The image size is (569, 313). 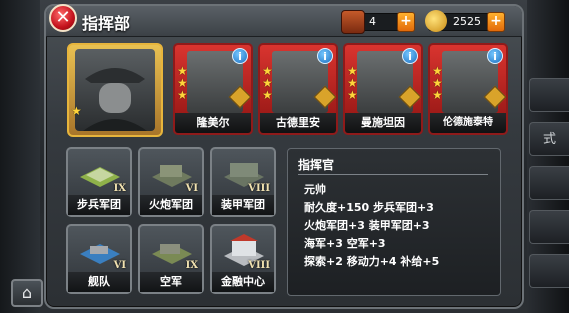 I want to click on building-armor: VIII 装甲军团, so click(x=243, y=182).